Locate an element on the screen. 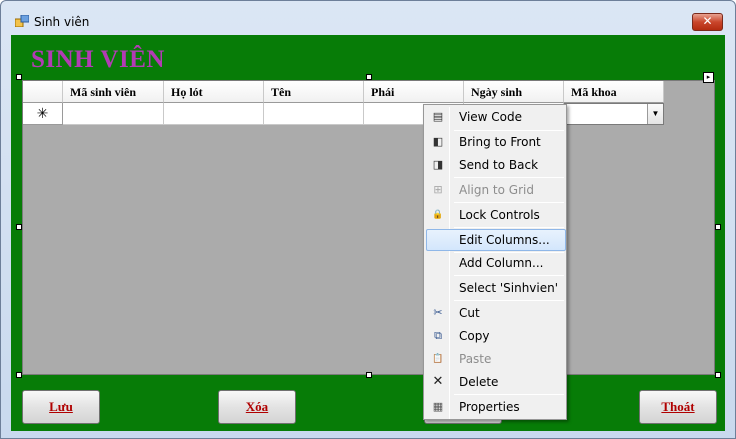 This screenshot has height=439, width=736. delete-button: Xóa is located at coordinates (257, 407).